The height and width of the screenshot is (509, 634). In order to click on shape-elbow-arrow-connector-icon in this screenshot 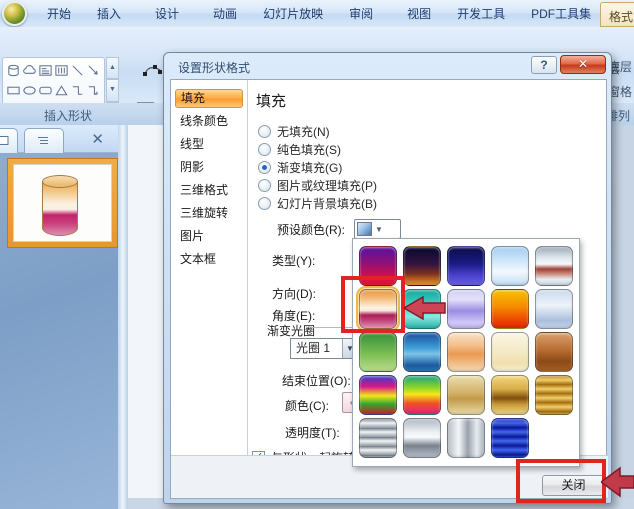, I will do `click(94, 90)`.